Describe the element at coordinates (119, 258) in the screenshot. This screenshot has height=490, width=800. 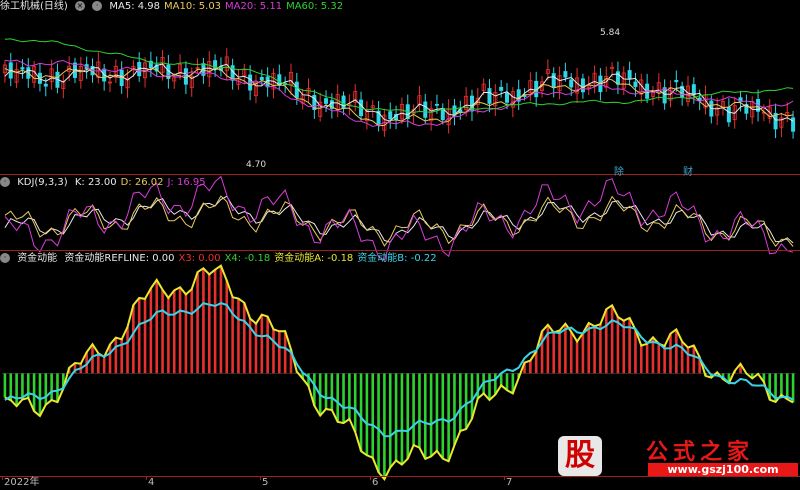
I see `flow-legend-item: 资金动能REFLINE: 0.00` at that location.